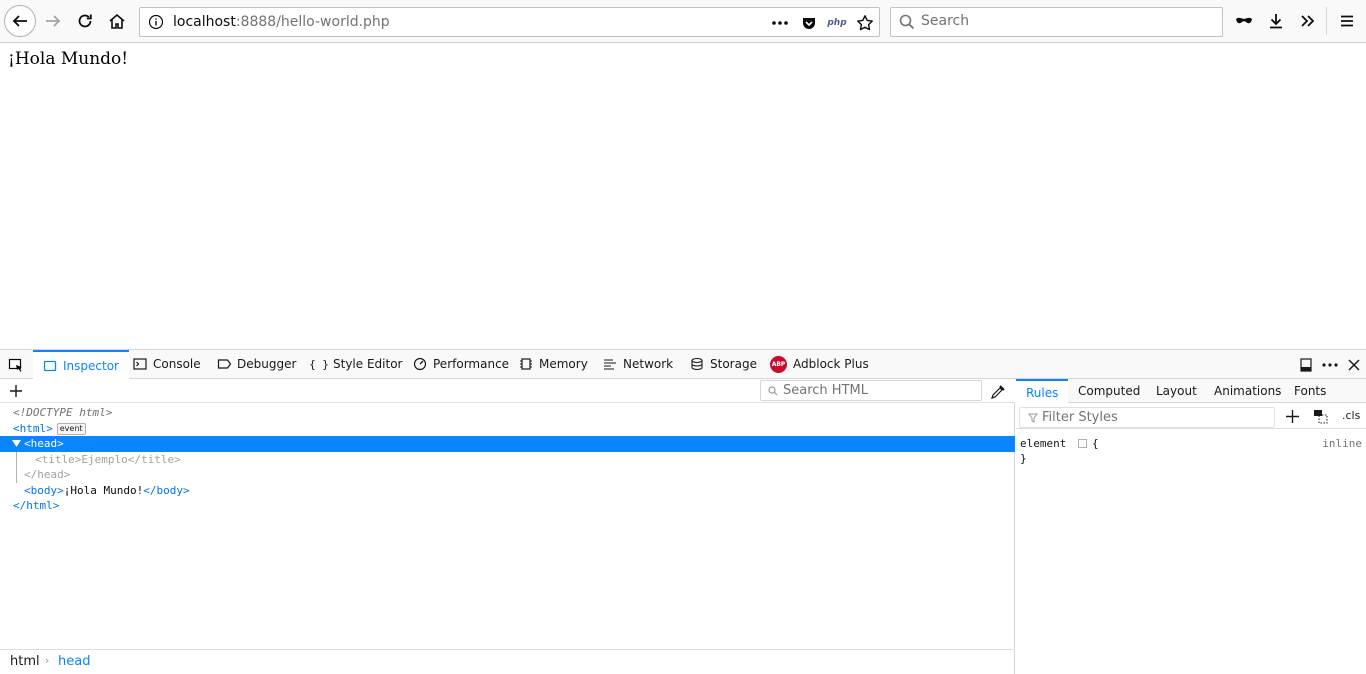 Image resolution: width=1366 pixels, height=674 pixels. I want to click on event-badge: event, so click(71, 428).